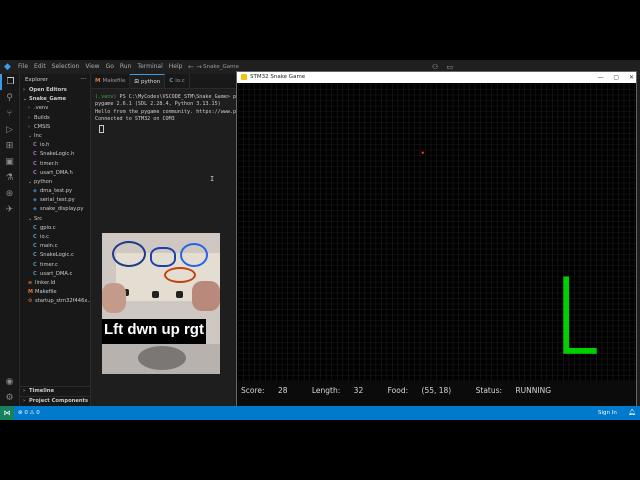  I want to click on tools-icon: ✈, so click(9, 210).